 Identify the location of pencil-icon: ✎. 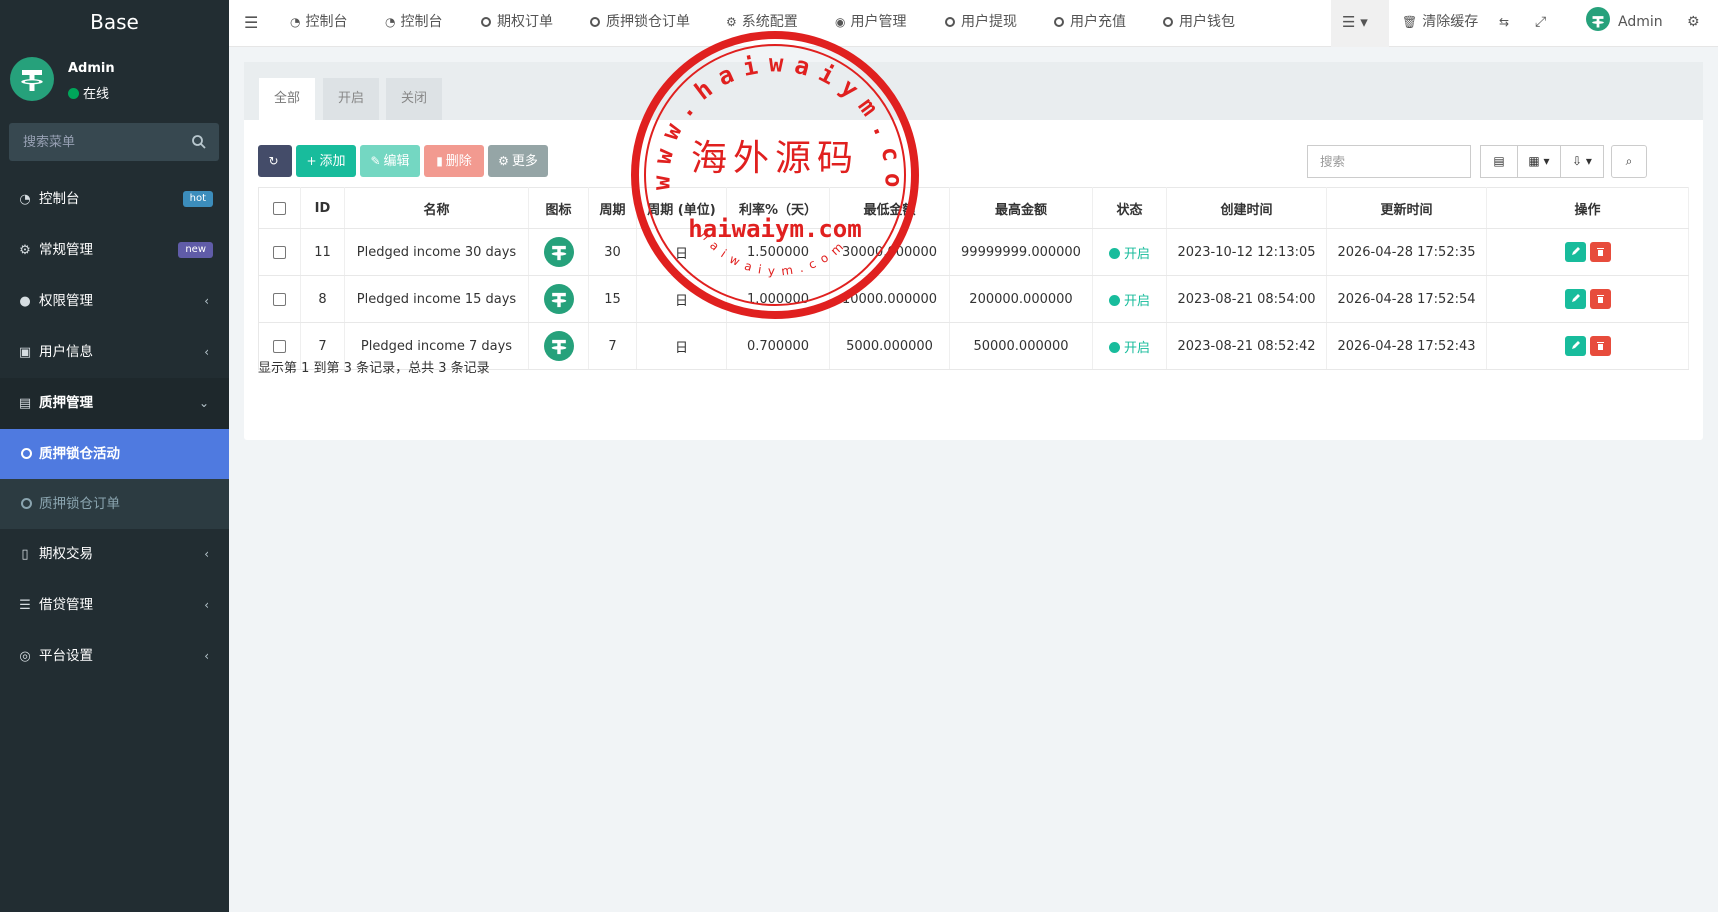
(375, 161).